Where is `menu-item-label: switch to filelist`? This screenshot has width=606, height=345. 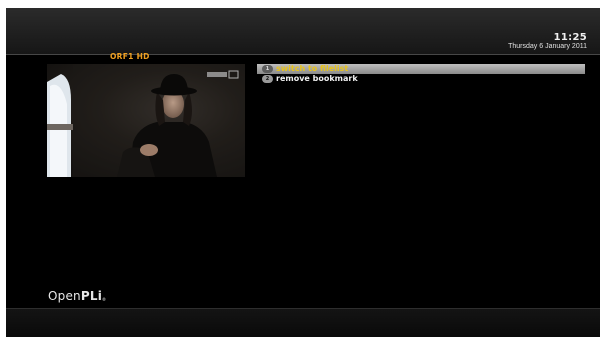 menu-item-label: switch to filelist is located at coordinates (312, 68).